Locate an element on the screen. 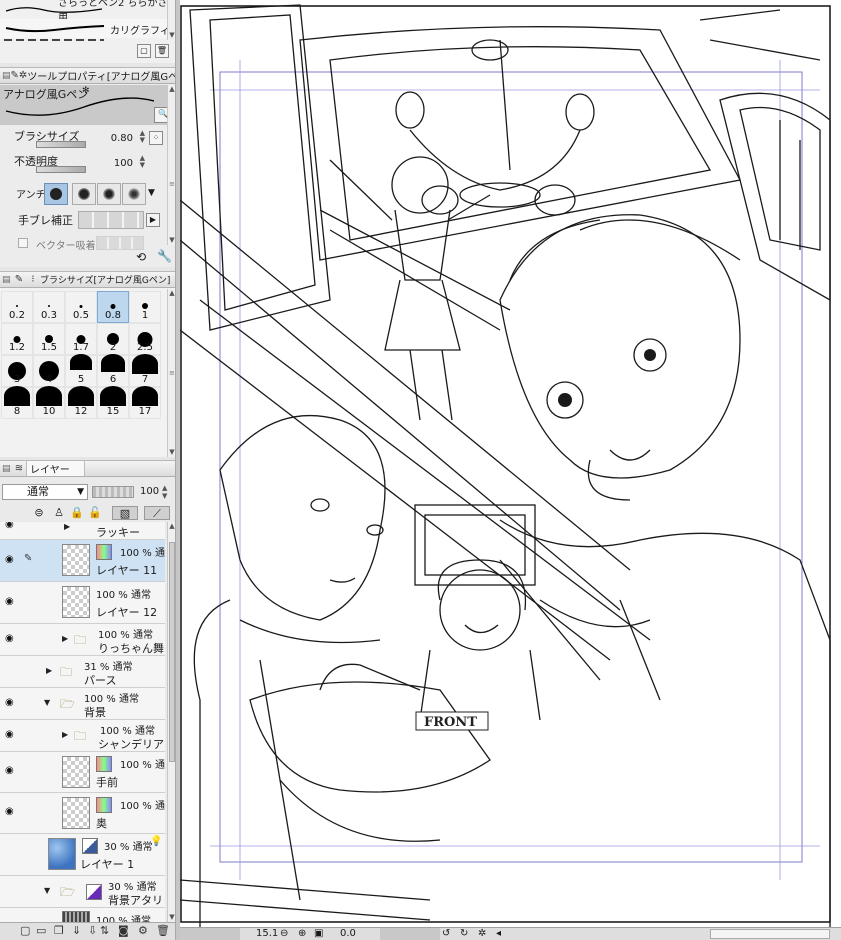 The width and height of the screenshot is (841, 940). antialias-medium-button is located at coordinates (109, 194).